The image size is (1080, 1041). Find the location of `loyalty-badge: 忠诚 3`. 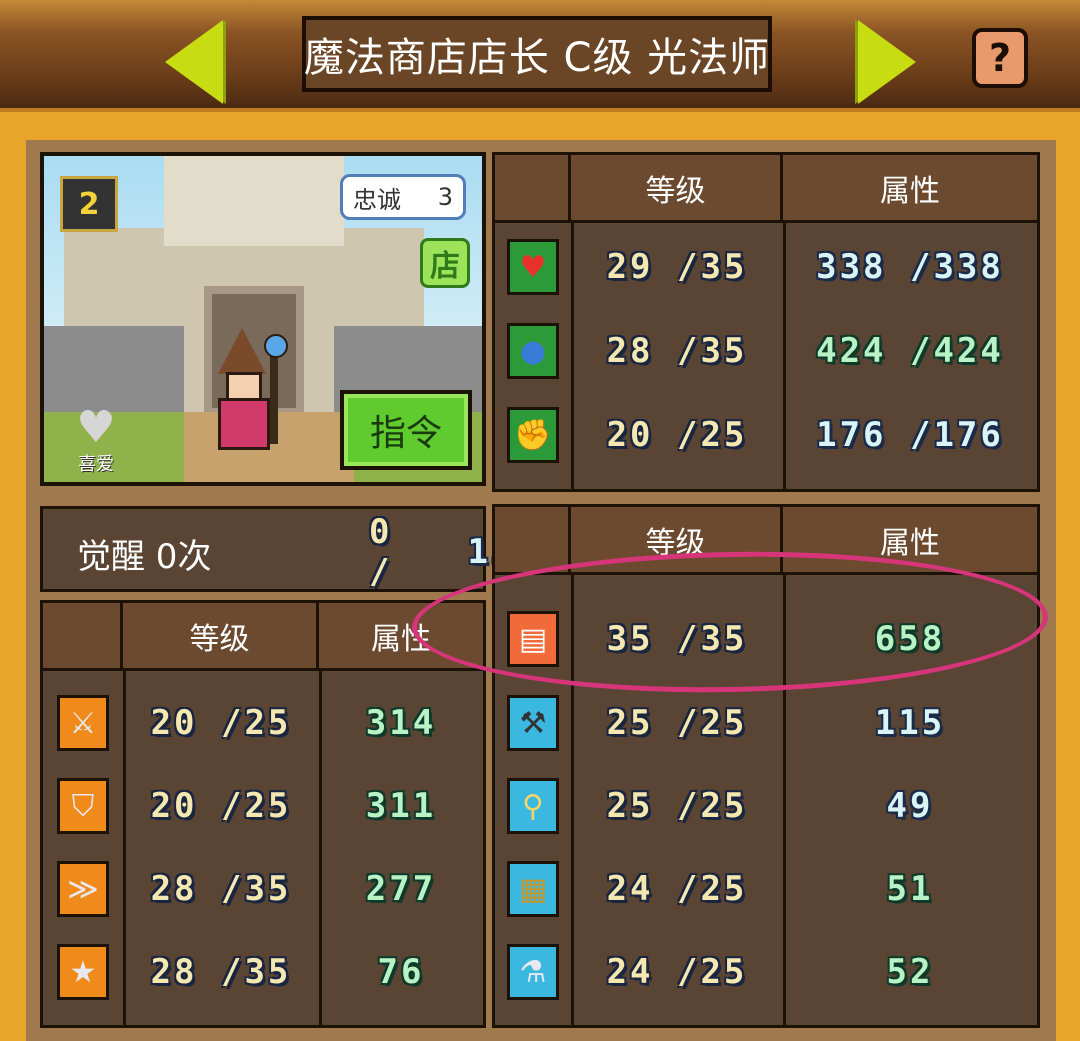

loyalty-badge: 忠诚 3 is located at coordinates (403, 197).